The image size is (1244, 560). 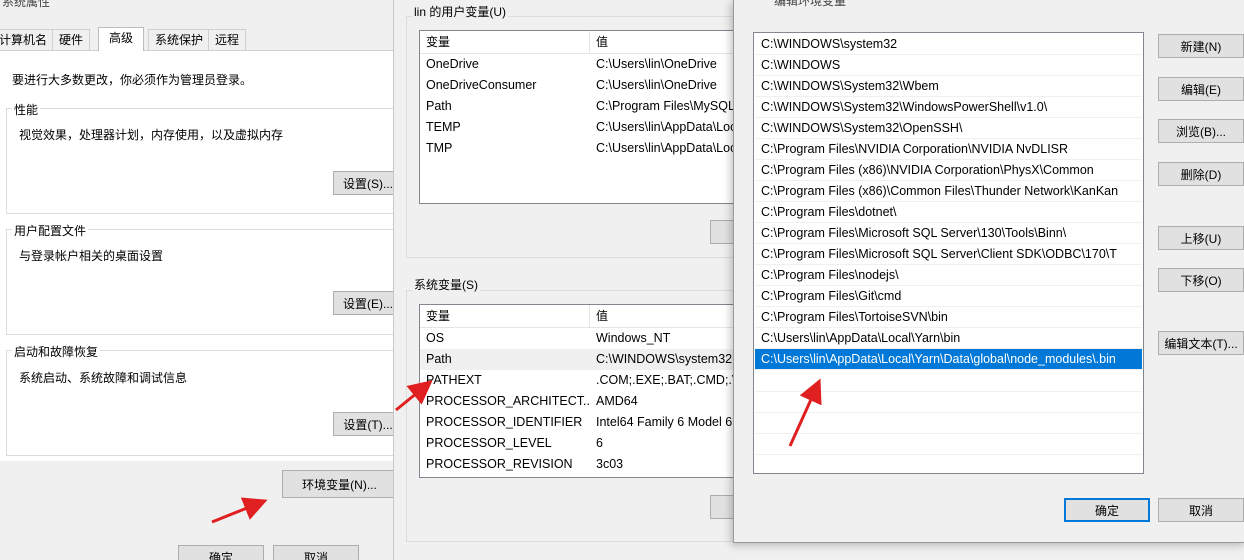 What do you see at coordinates (504, 422) in the screenshot?
I see `variable-name: PROCESSOR_IDENTIFIER` at bounding box center [504, 422].